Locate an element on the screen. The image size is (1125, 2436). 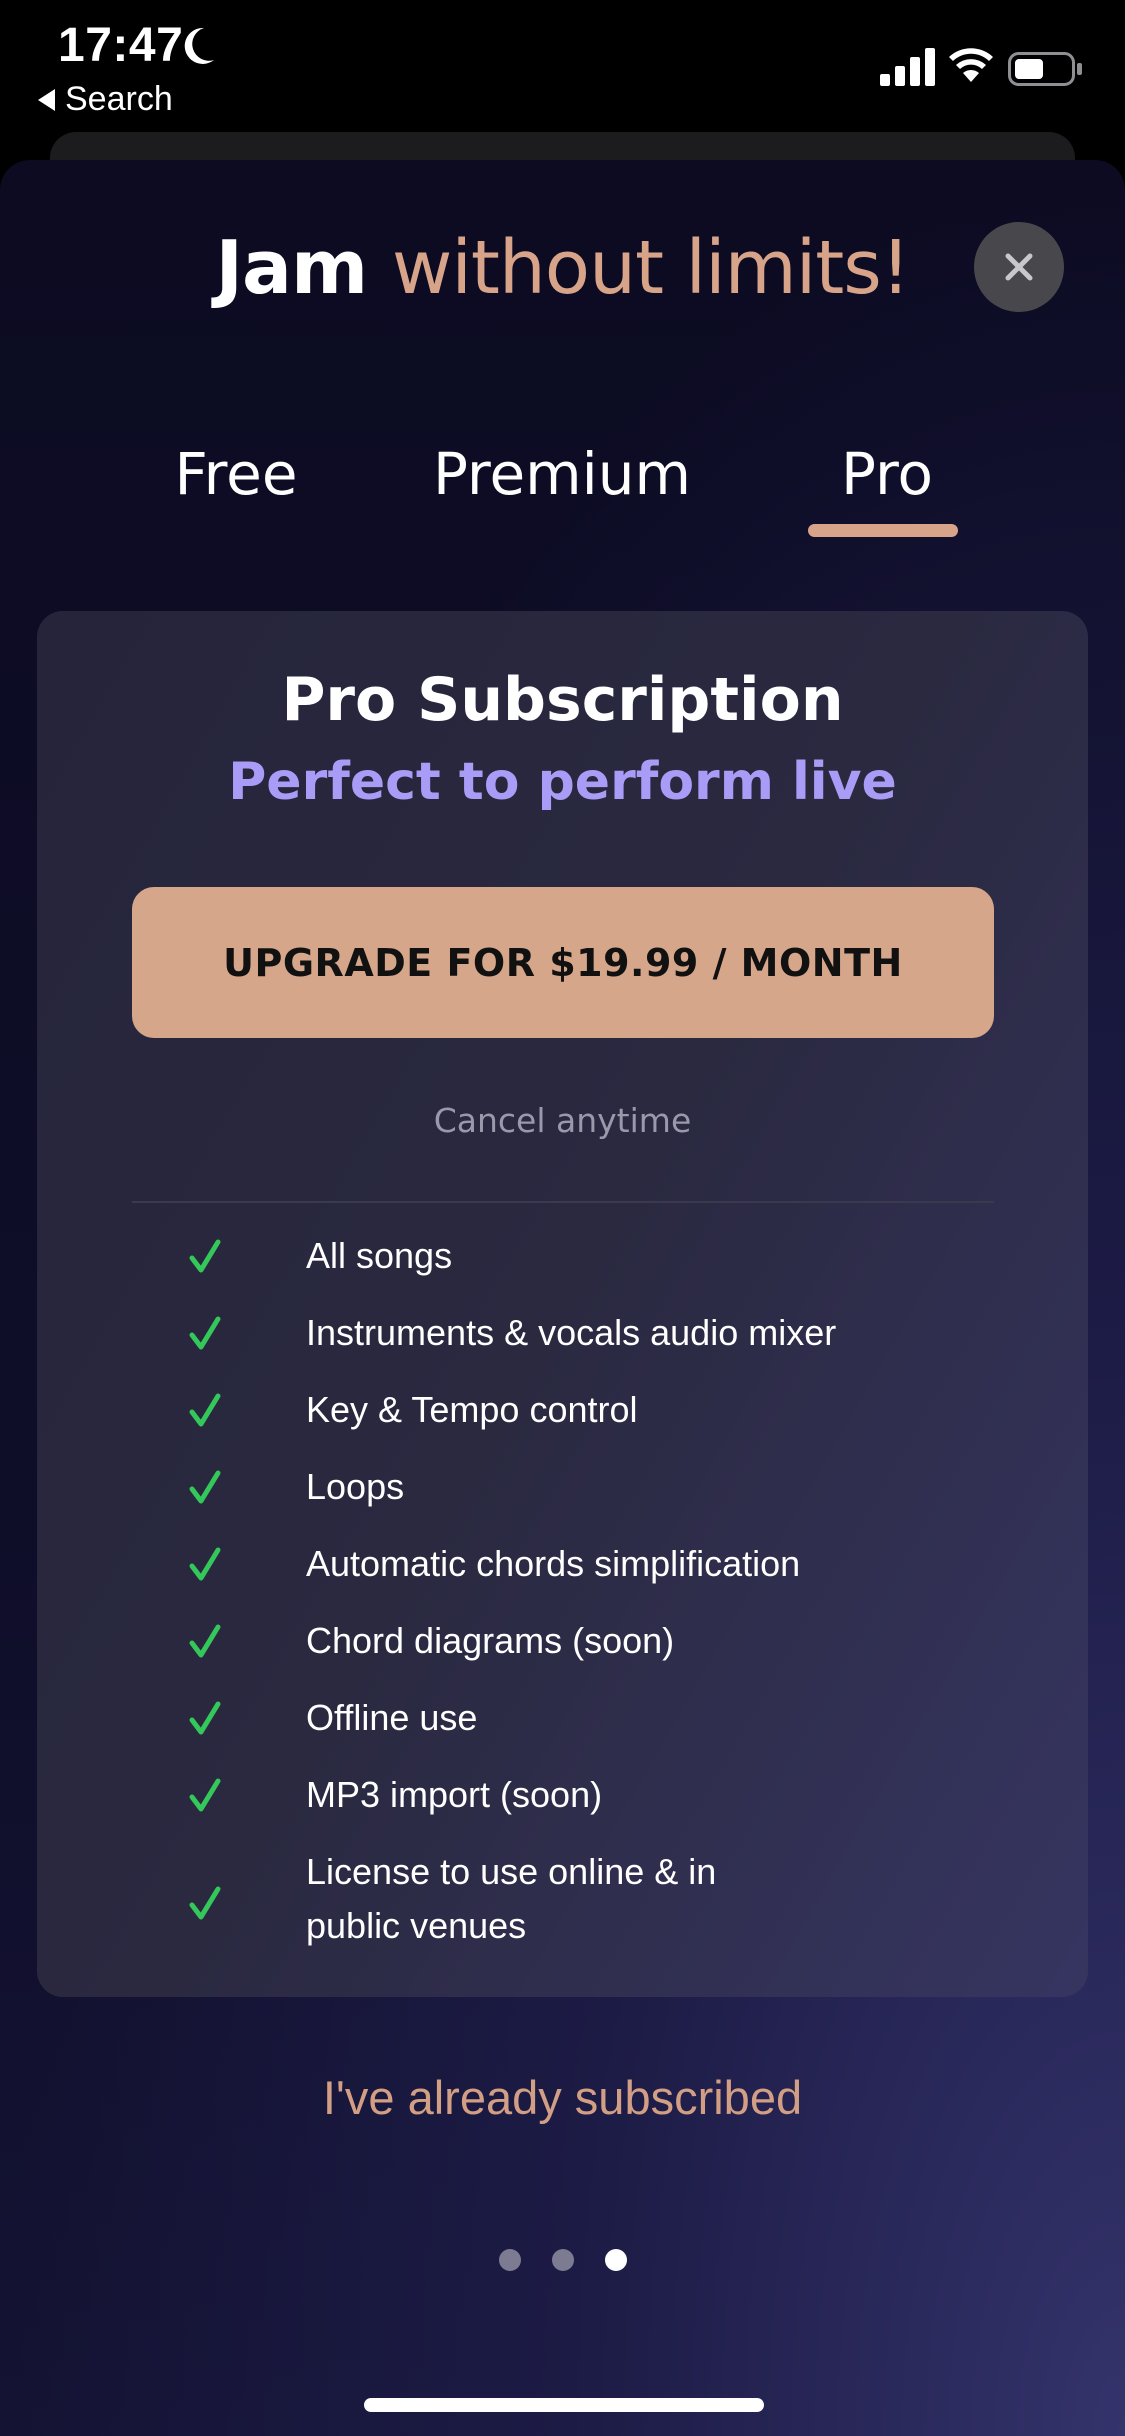
feature-item: Loops is located at coordinates (562, 1490).